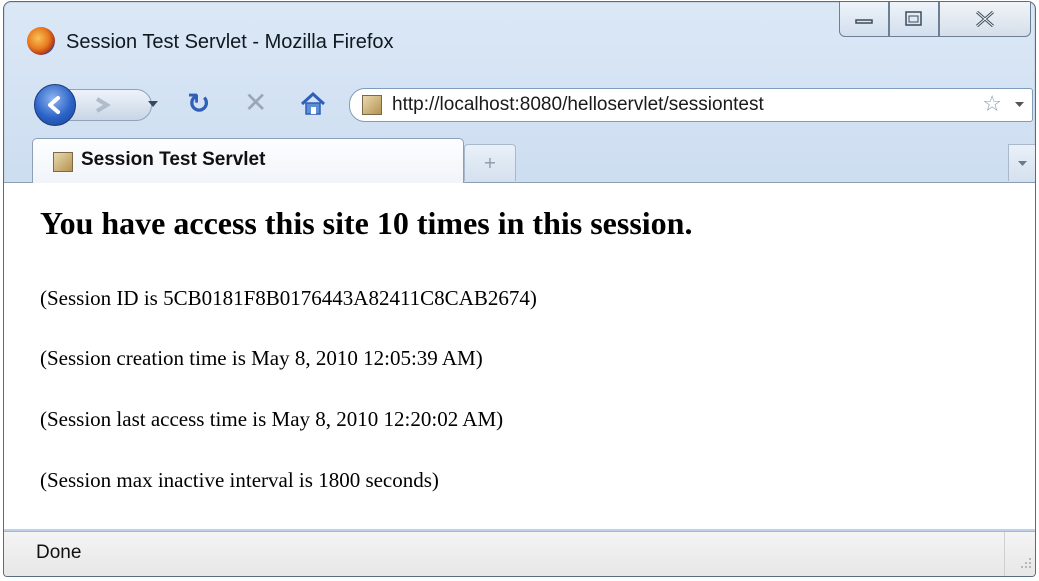  I want to click on tab-list-button, so click(1021, 162).